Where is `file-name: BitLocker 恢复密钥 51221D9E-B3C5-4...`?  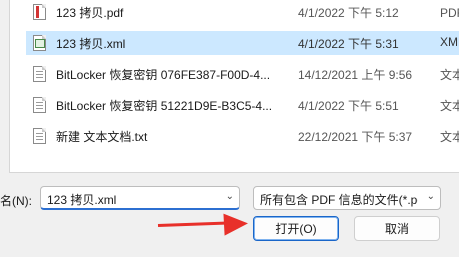
file-name: BitLocker 恢复密钥 51221D9E-B3C5-4... is located at coordinates (164, 106).